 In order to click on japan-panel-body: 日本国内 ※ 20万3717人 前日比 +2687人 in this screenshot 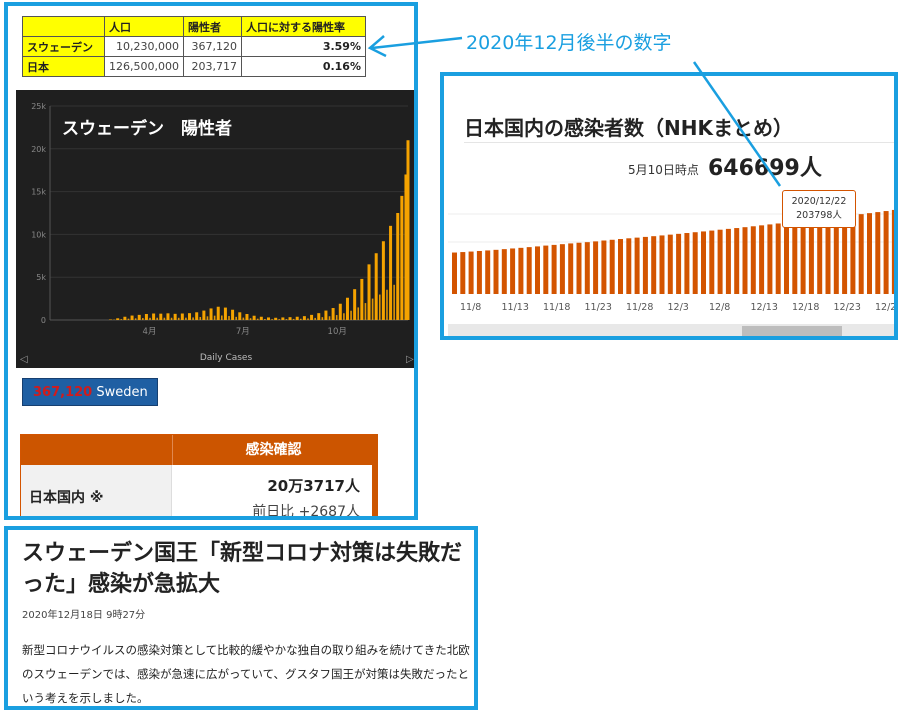, I will do `click(196, 490)`.